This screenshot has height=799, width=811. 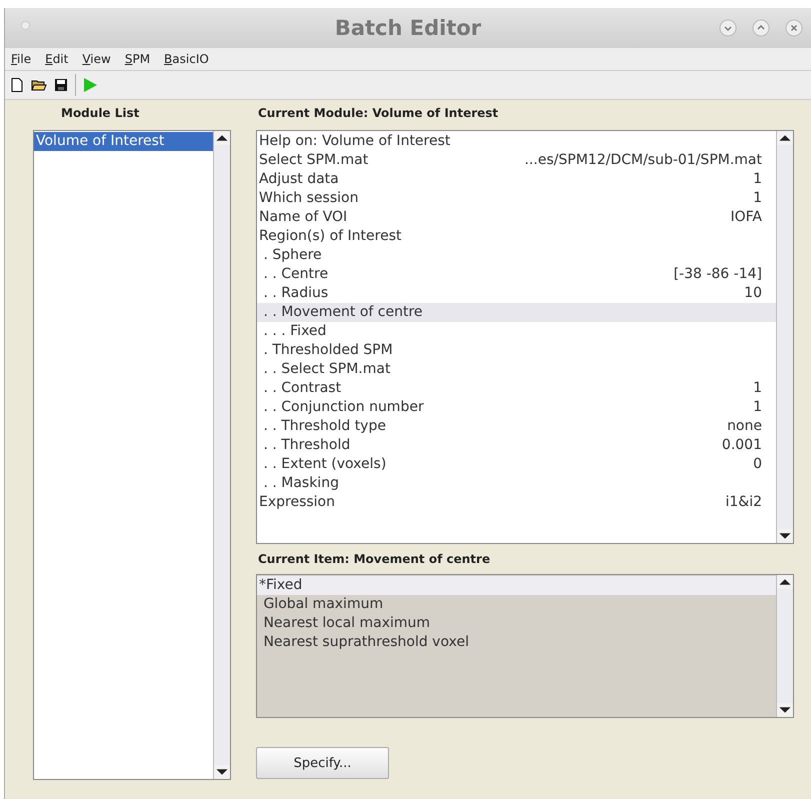 I want to click on setting-value: [-38 -86 -14], so click(x=718, y=274).